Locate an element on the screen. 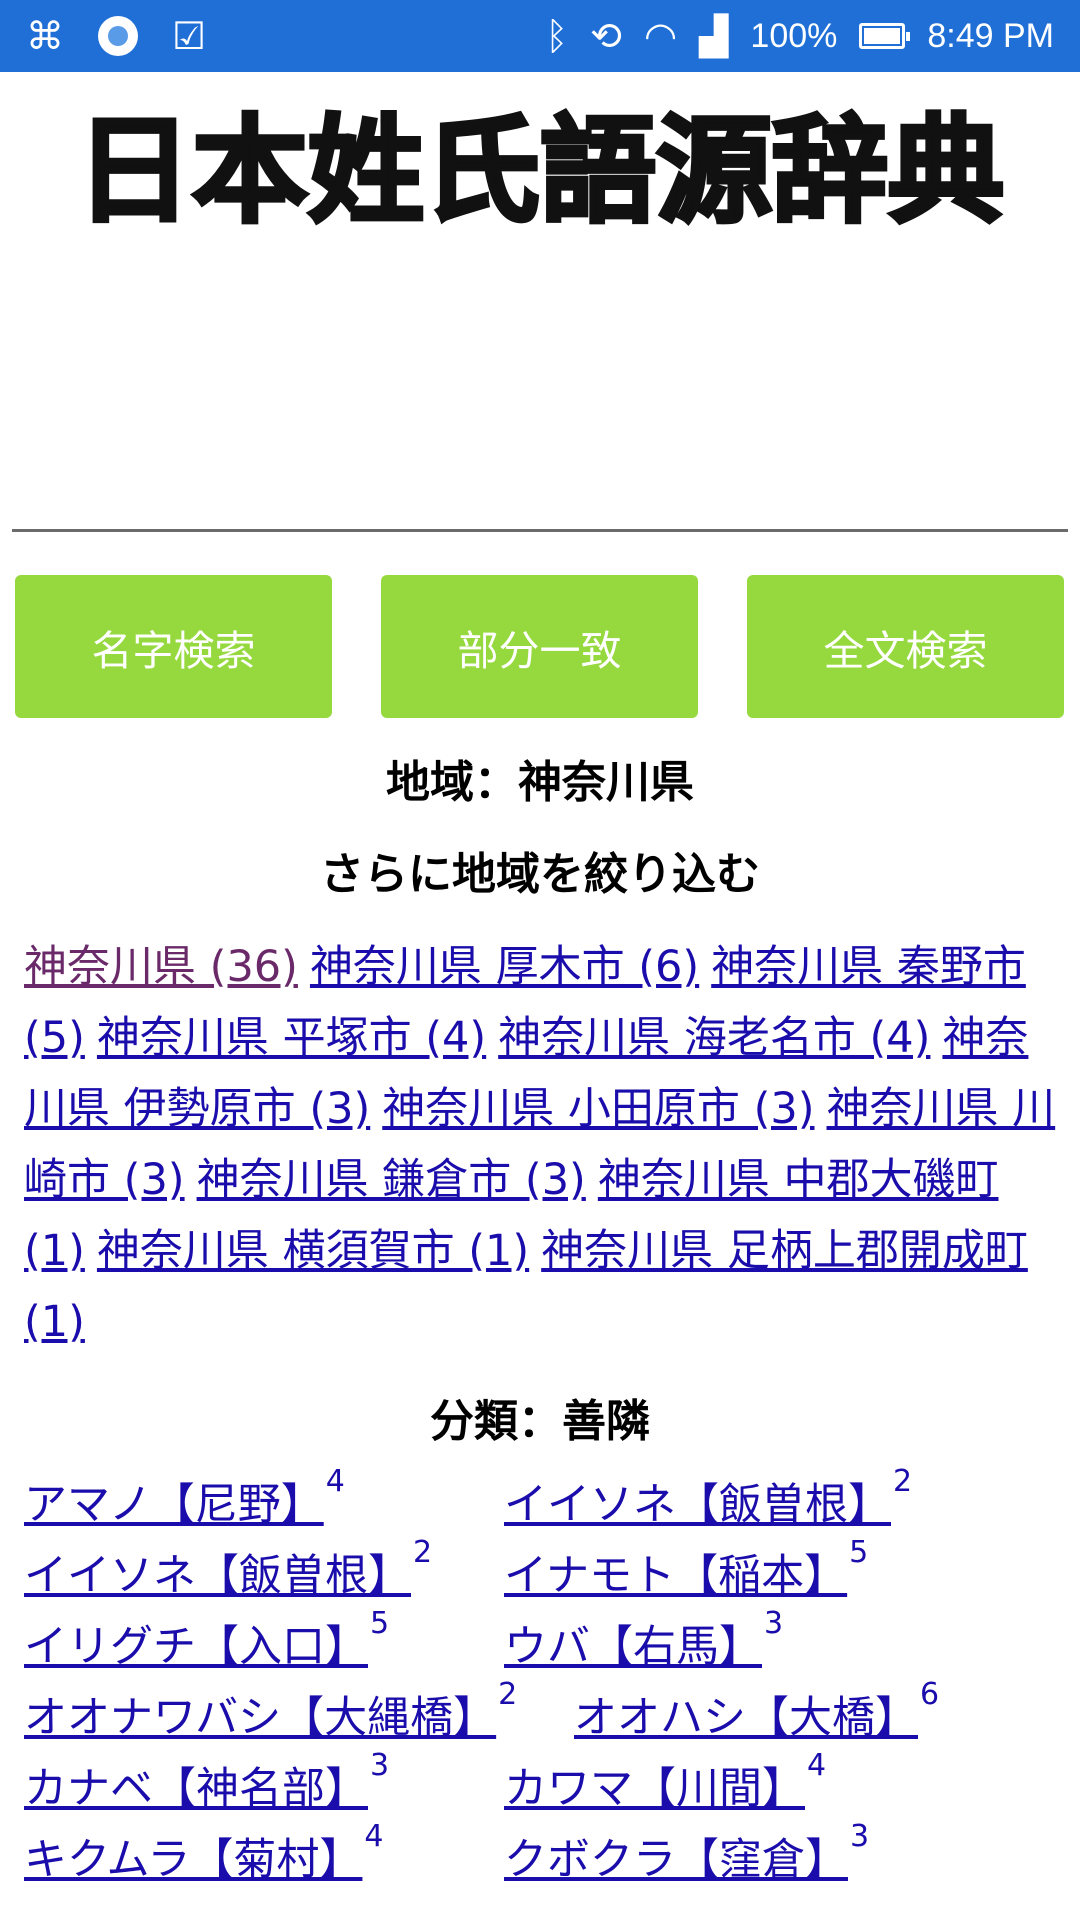  surname-link: アマノ【尼野】 is located at coordinates (174, 1505).